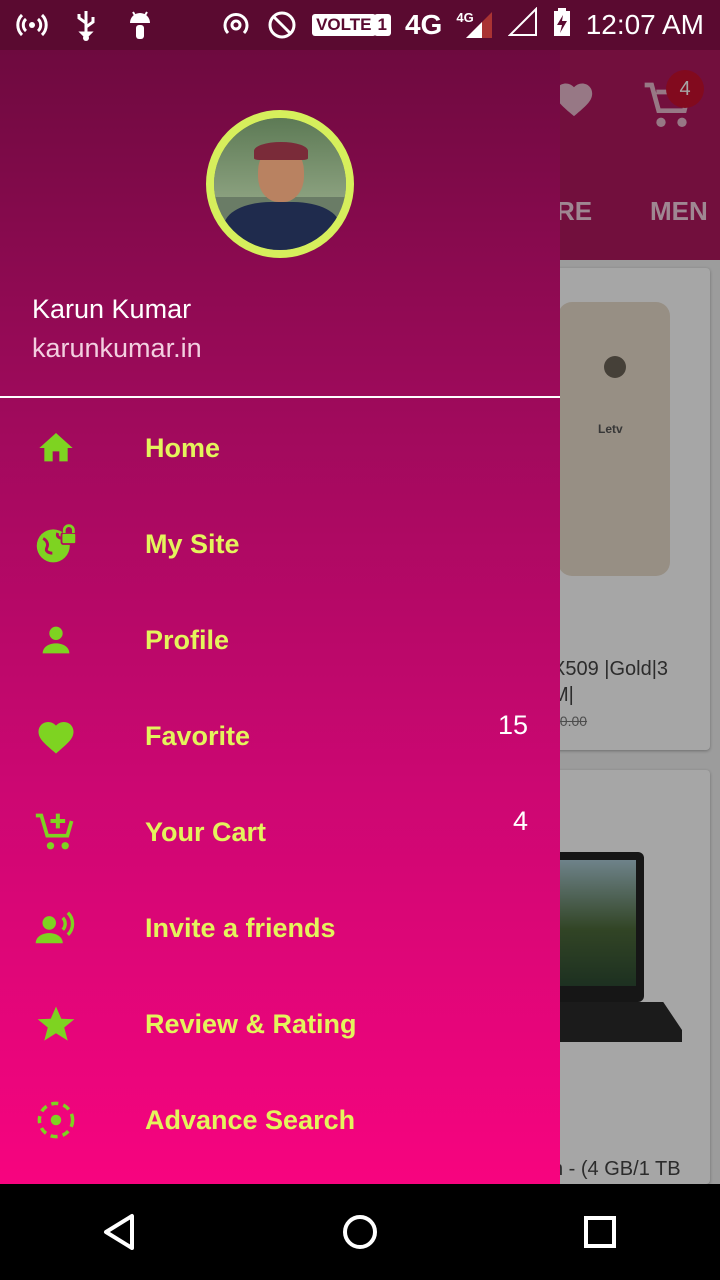 The width and height of the screenshot is (720, 1280). I want to click on menu-item-label: My Site, so click(192, 543).